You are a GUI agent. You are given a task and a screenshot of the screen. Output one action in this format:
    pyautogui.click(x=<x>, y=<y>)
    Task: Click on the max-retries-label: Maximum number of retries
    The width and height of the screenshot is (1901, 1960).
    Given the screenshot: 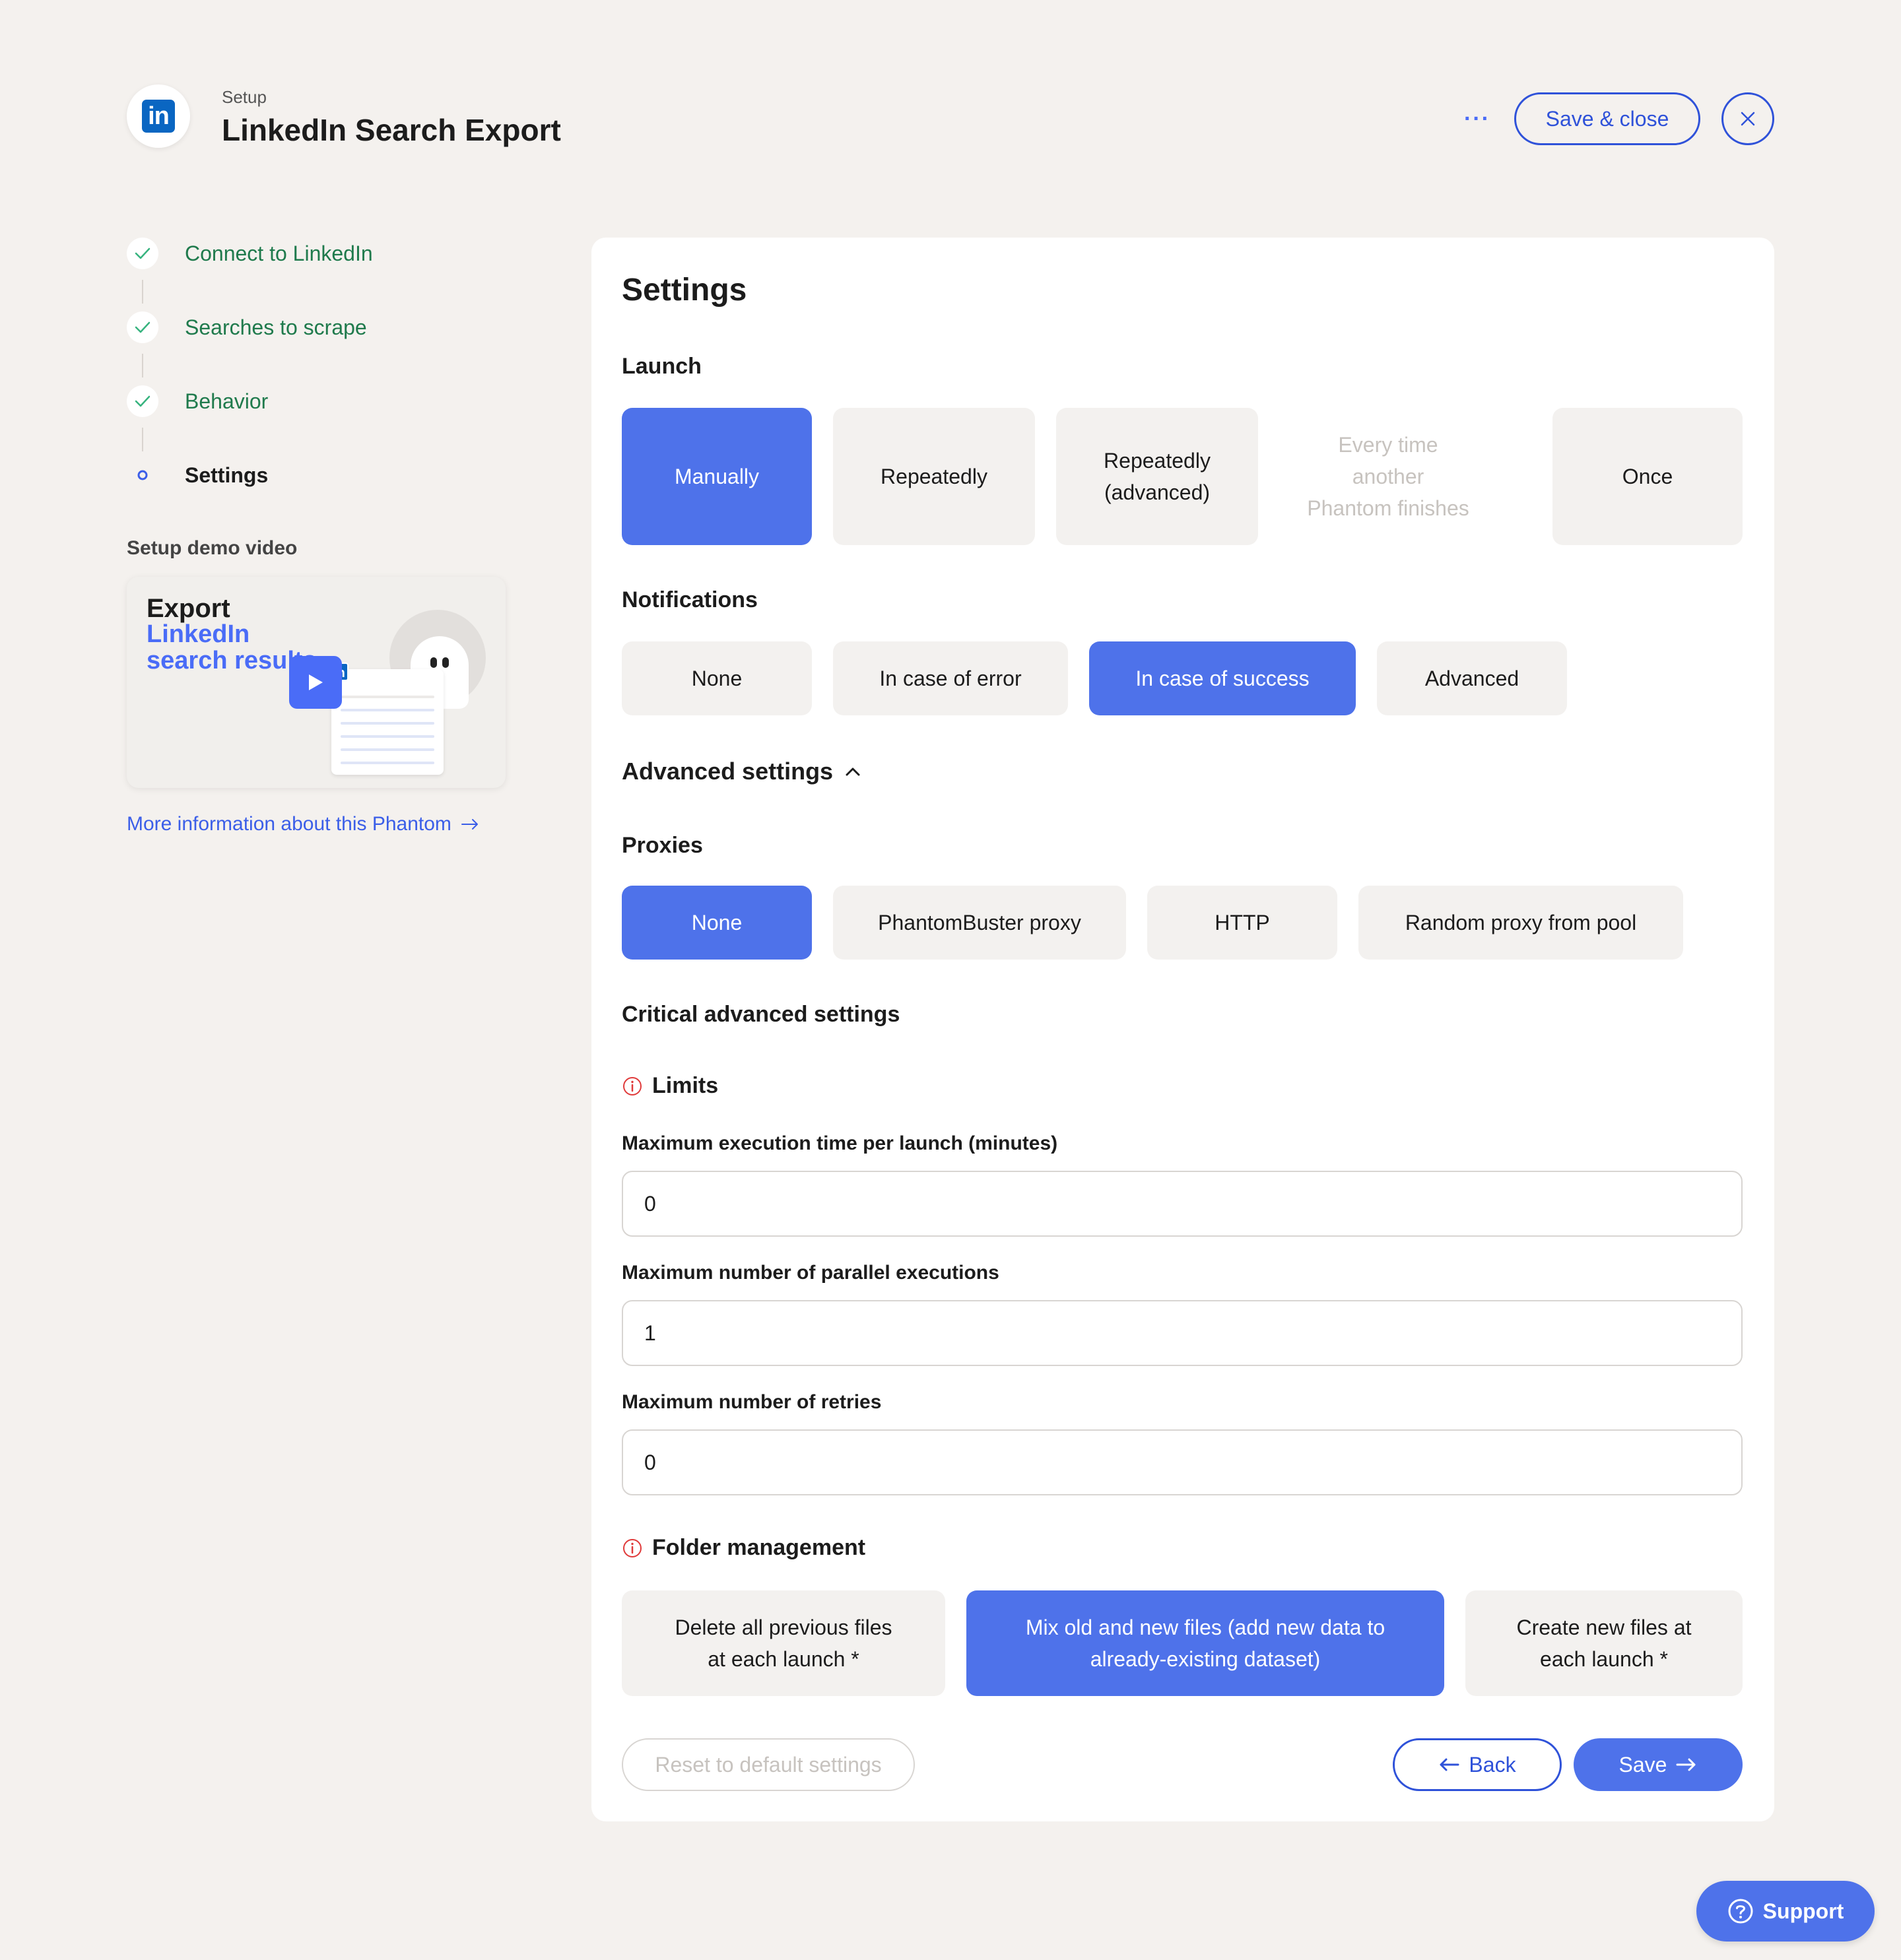 What is the action you would take?
    pyautogui.click(x=752, y=1402)
    